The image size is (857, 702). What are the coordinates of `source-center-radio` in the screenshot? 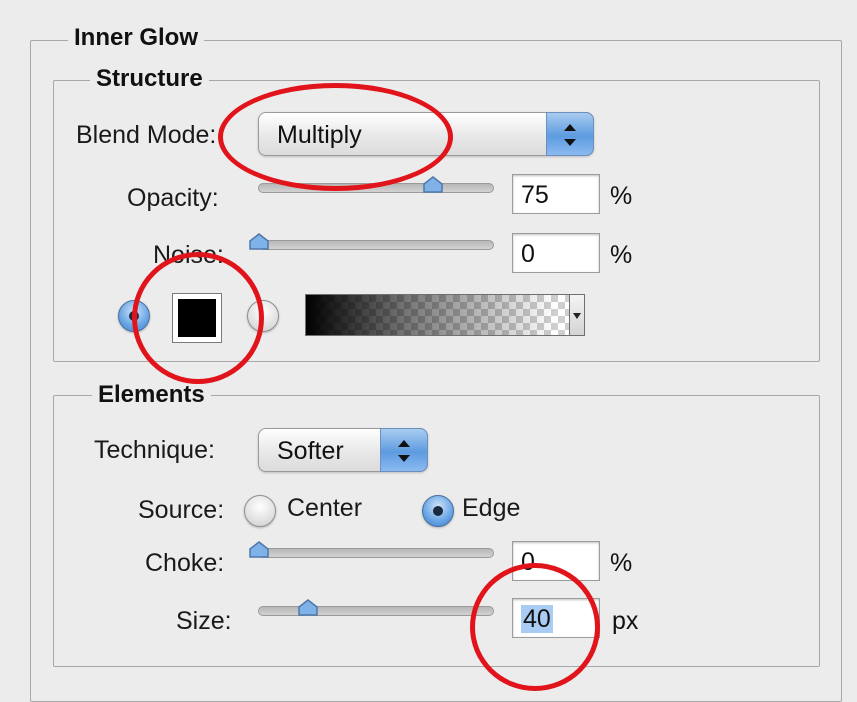 It's located at (260, 511).